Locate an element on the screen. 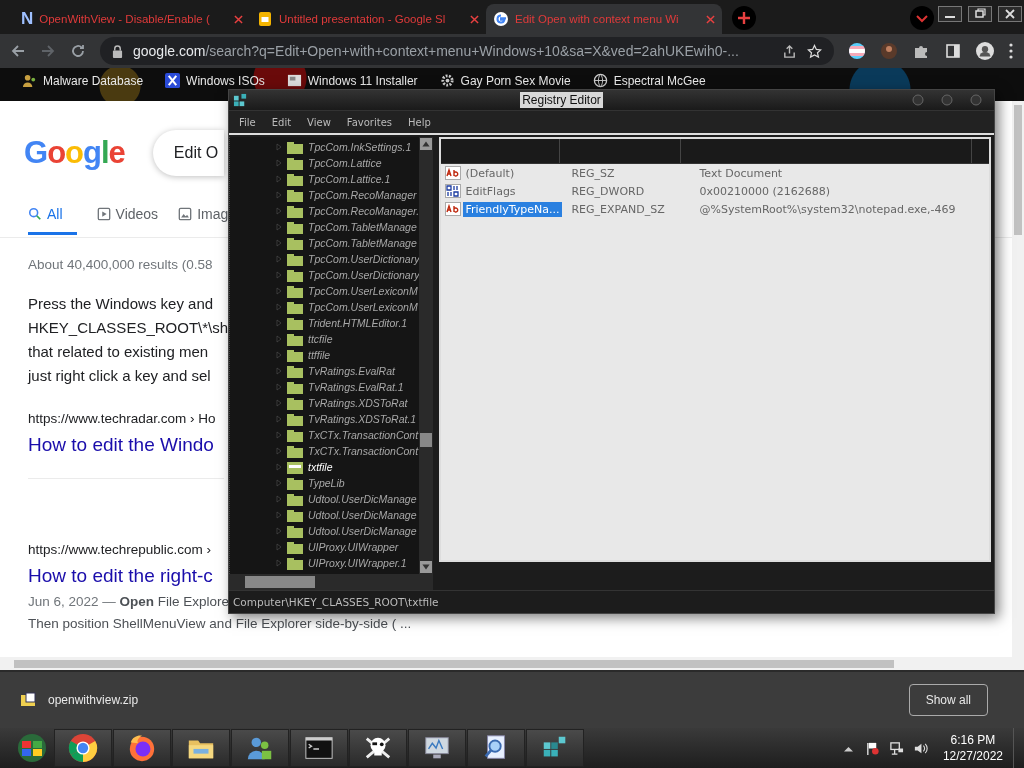 The height and width of the screenshot is (768, 1024). value-data: @%SystemRoot%\system32\notepad.exe,-469 is located at coordinates (827, 209).